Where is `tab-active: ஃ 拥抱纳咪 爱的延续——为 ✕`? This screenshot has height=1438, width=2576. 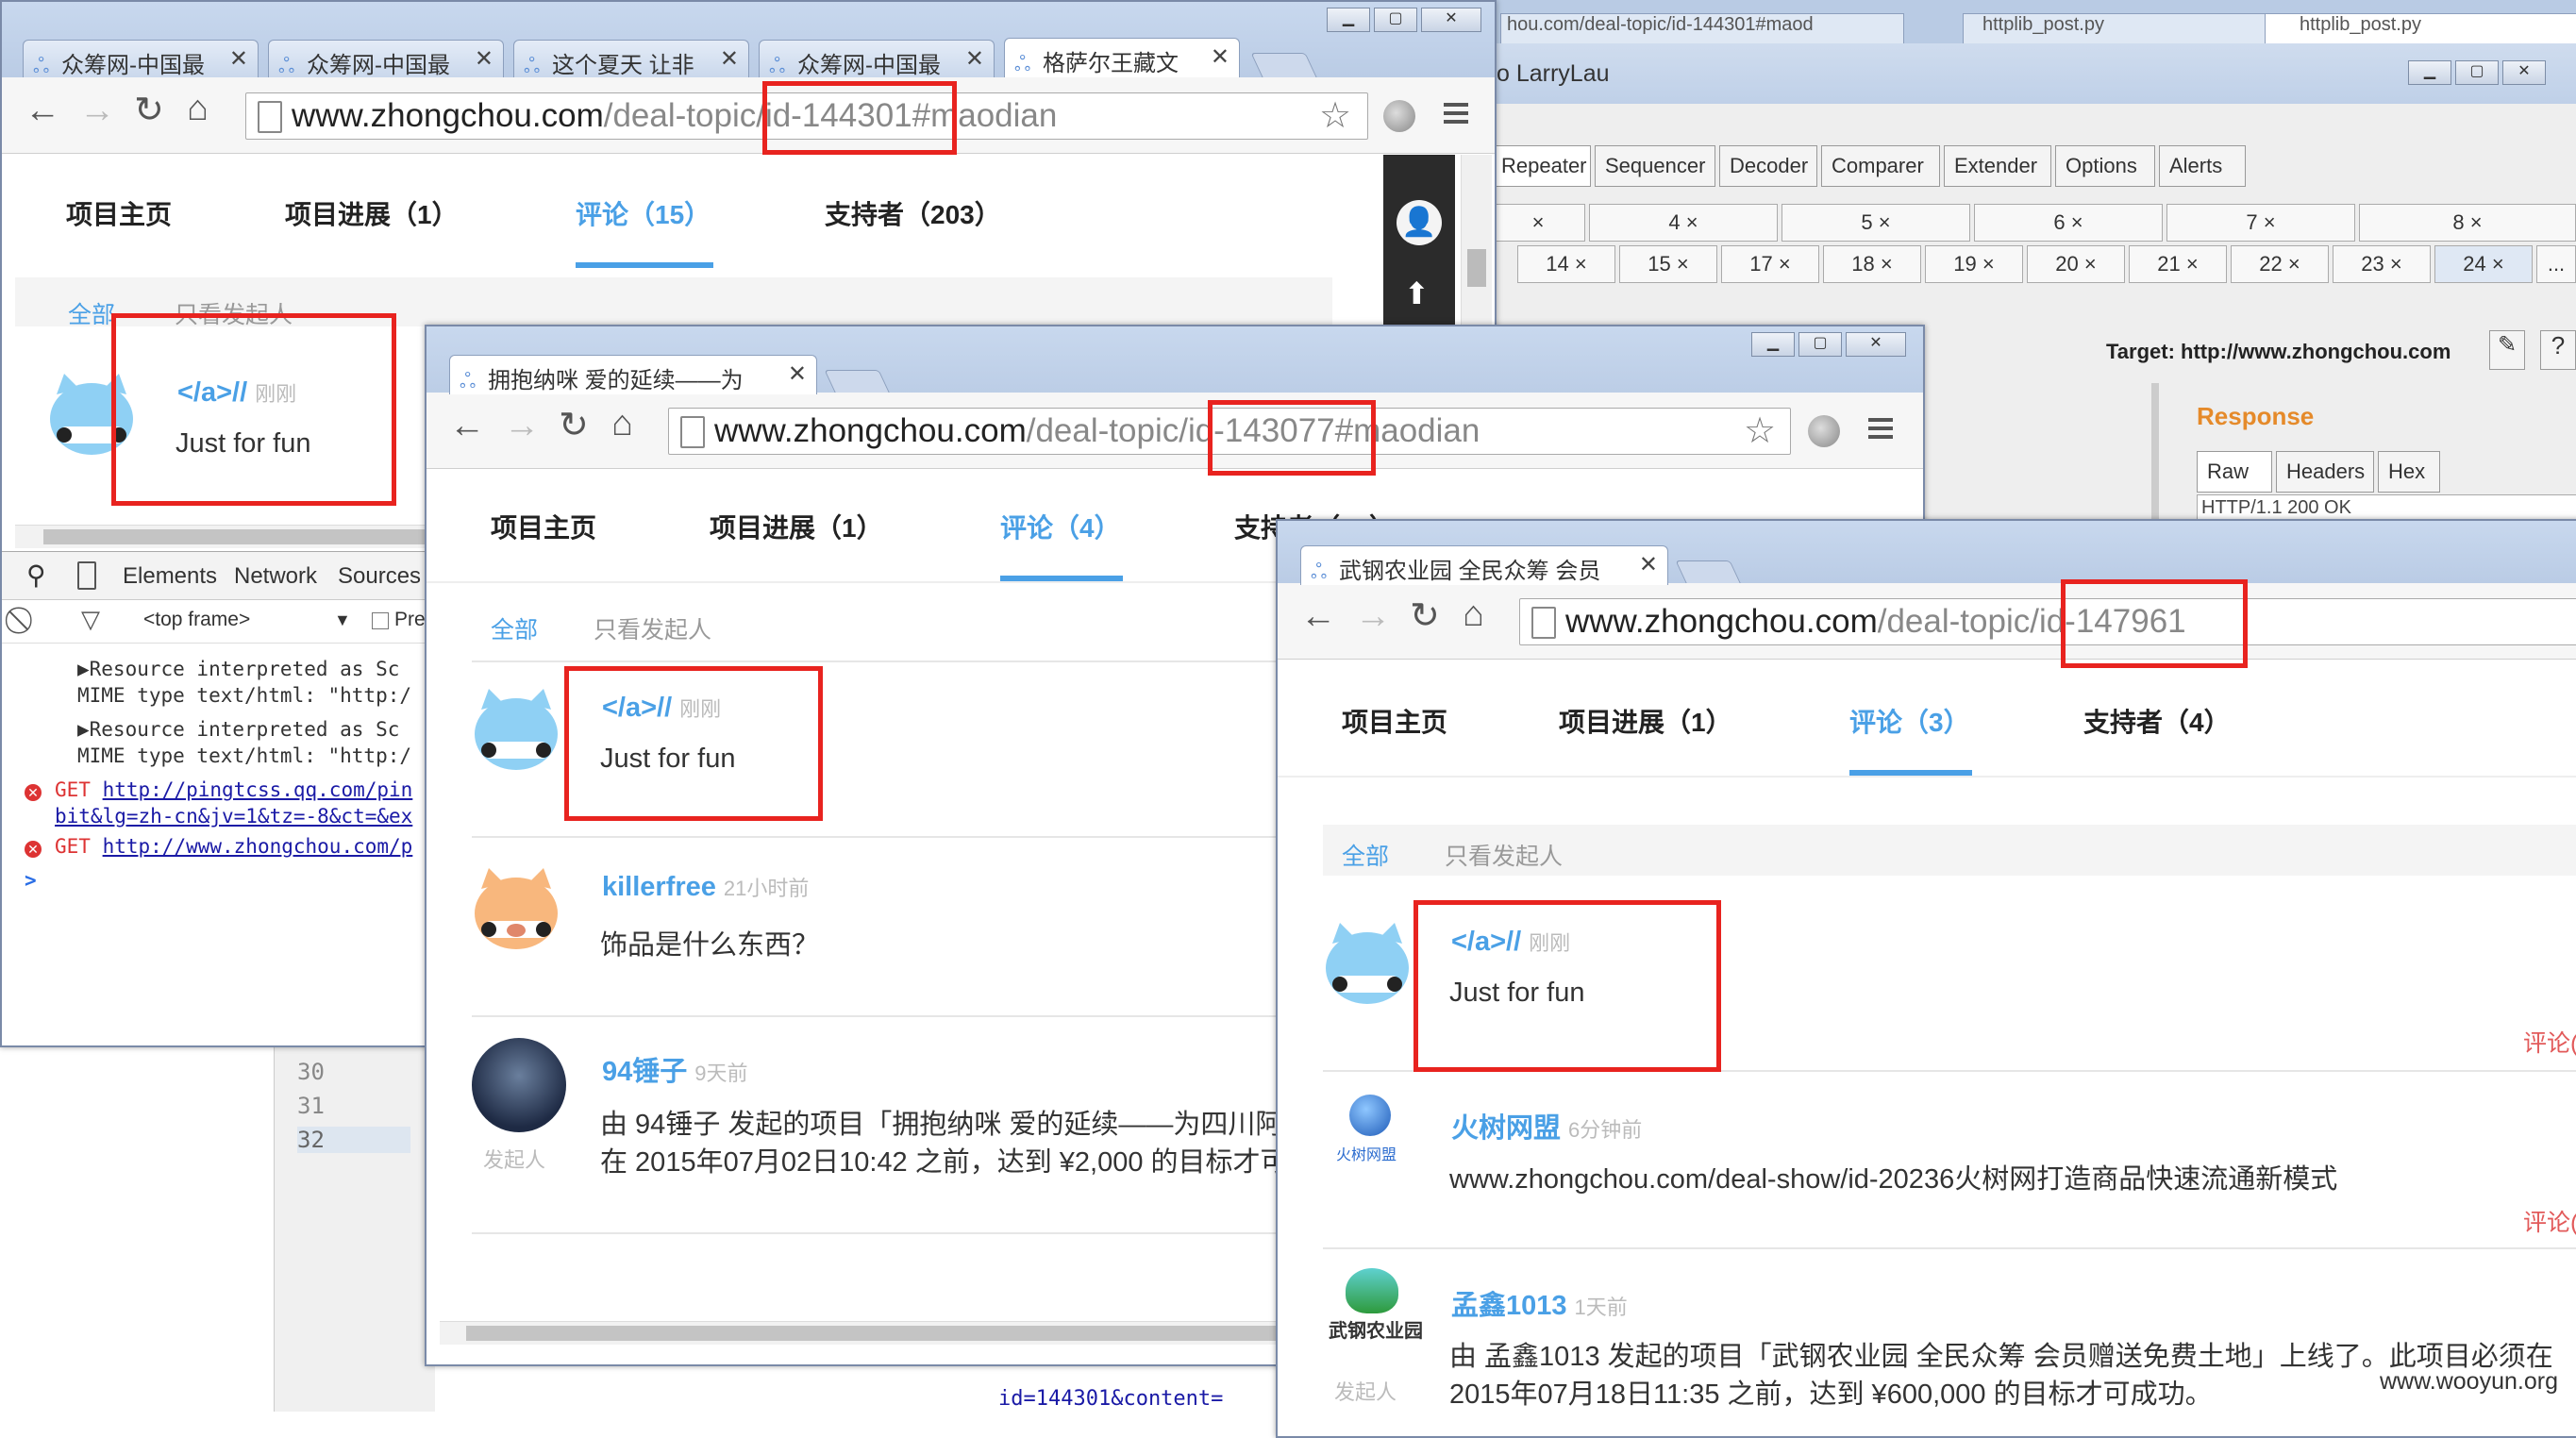
tab-active: ஃ 拥抱纳咪 爱的延续——为 ✕ is located at coordinates (633, 374).